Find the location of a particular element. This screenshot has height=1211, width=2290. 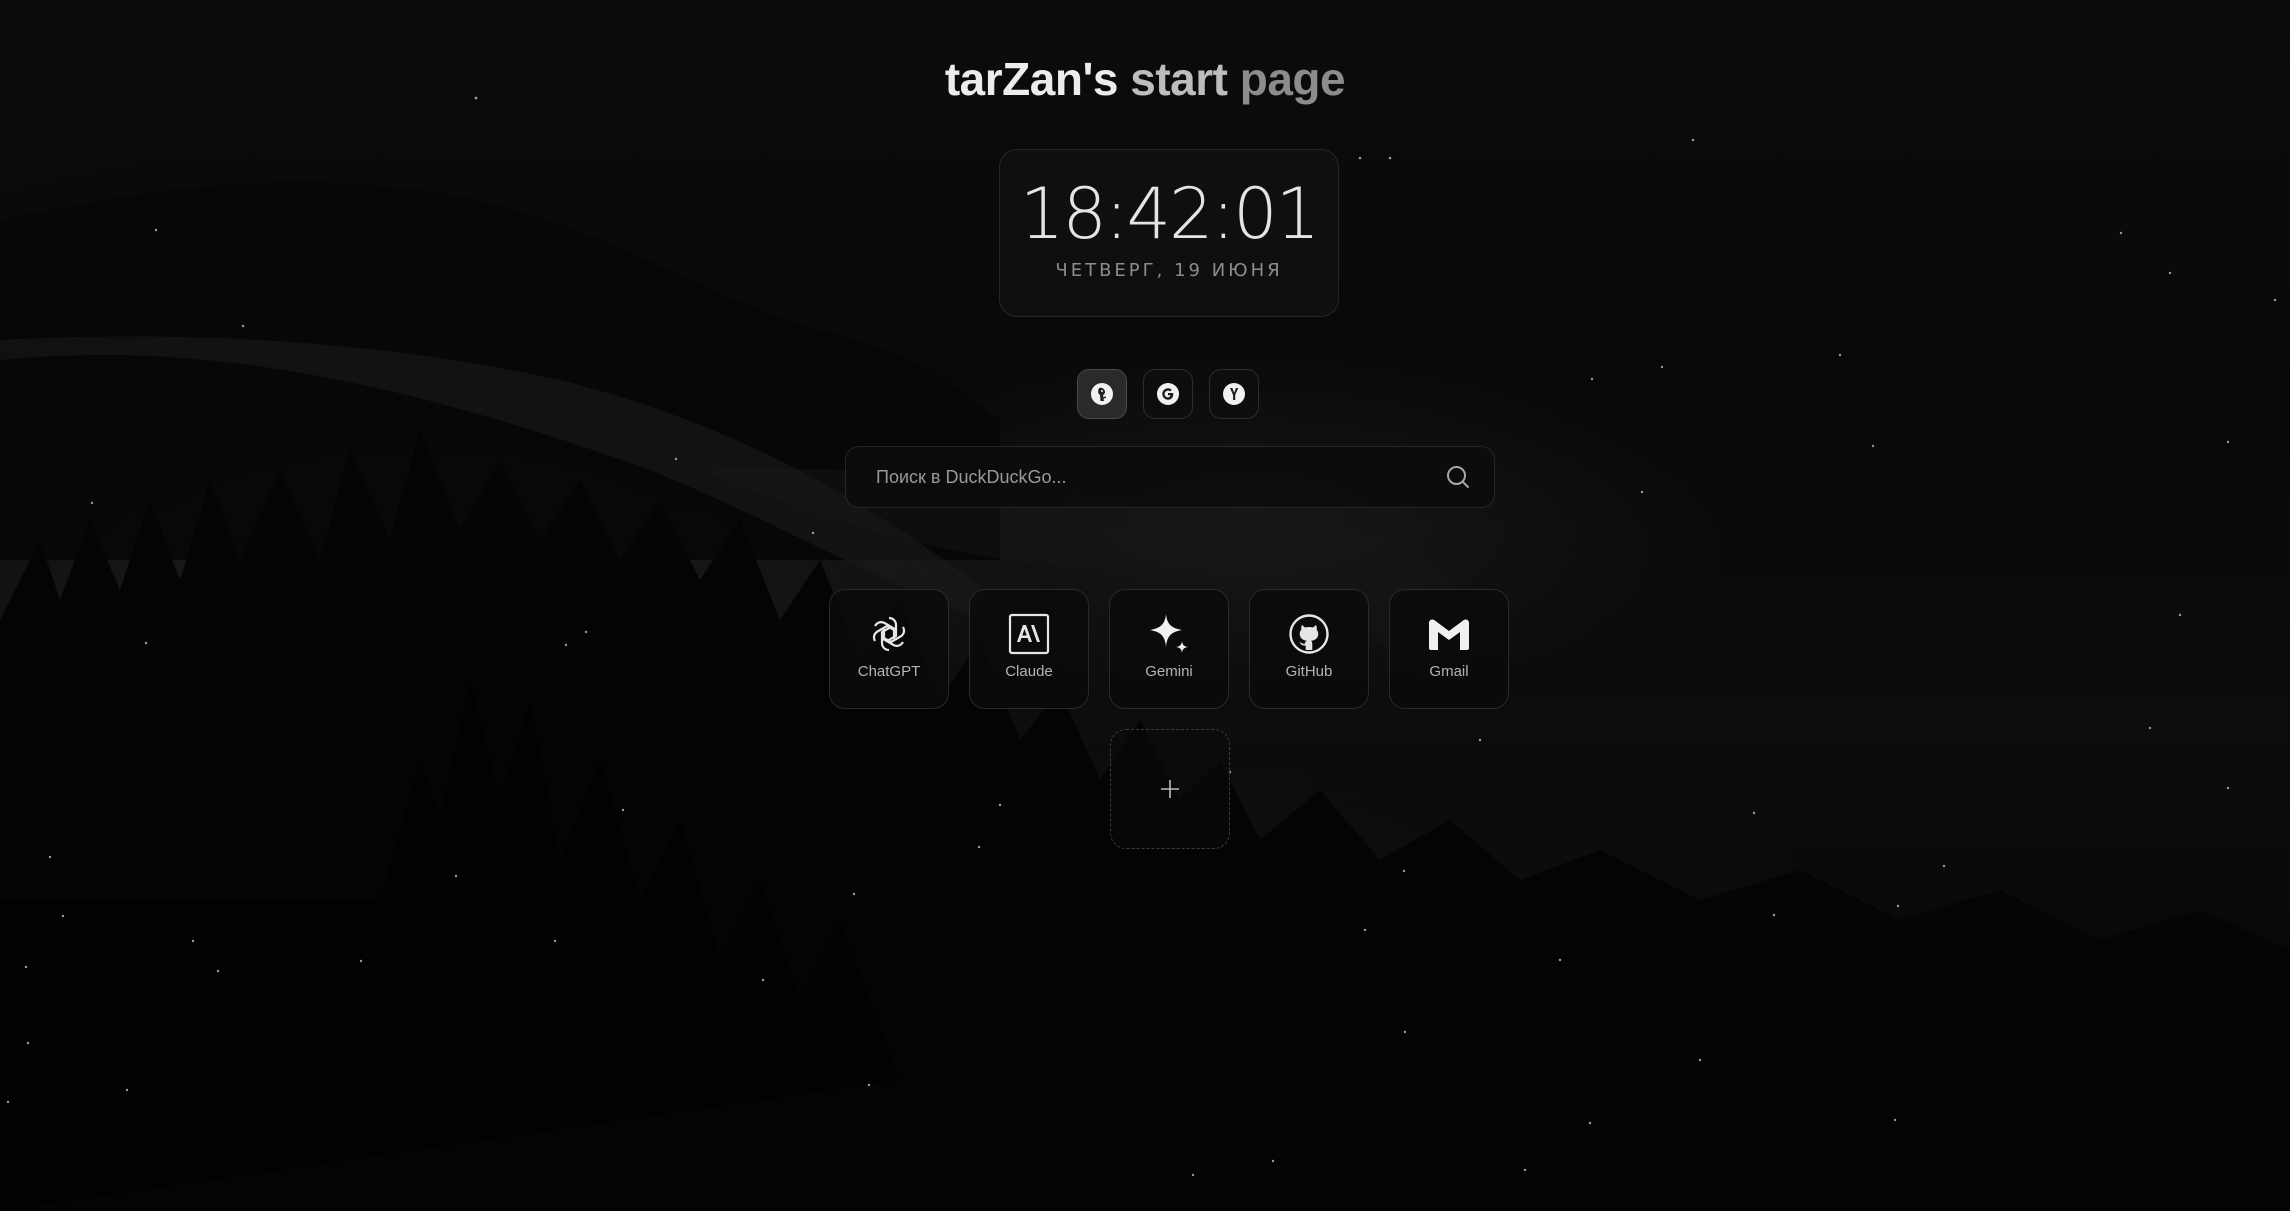

duckduckgo-icon is located at coordinates (1102, 394).